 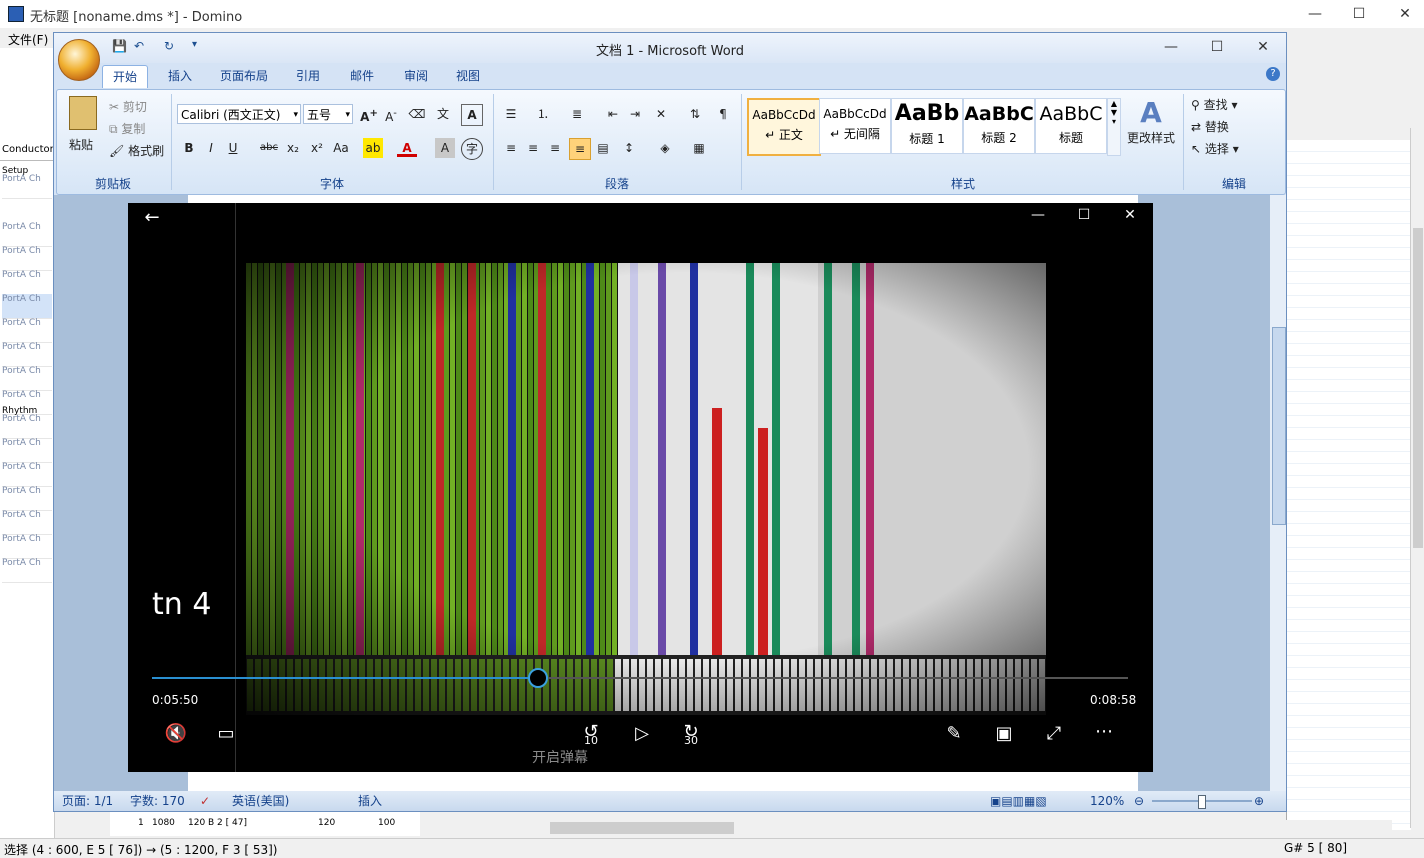 What do you see at coordinates (308, 76) in the screenshot?
I see `tab-references: 引用` at bounding box center [308, 76].